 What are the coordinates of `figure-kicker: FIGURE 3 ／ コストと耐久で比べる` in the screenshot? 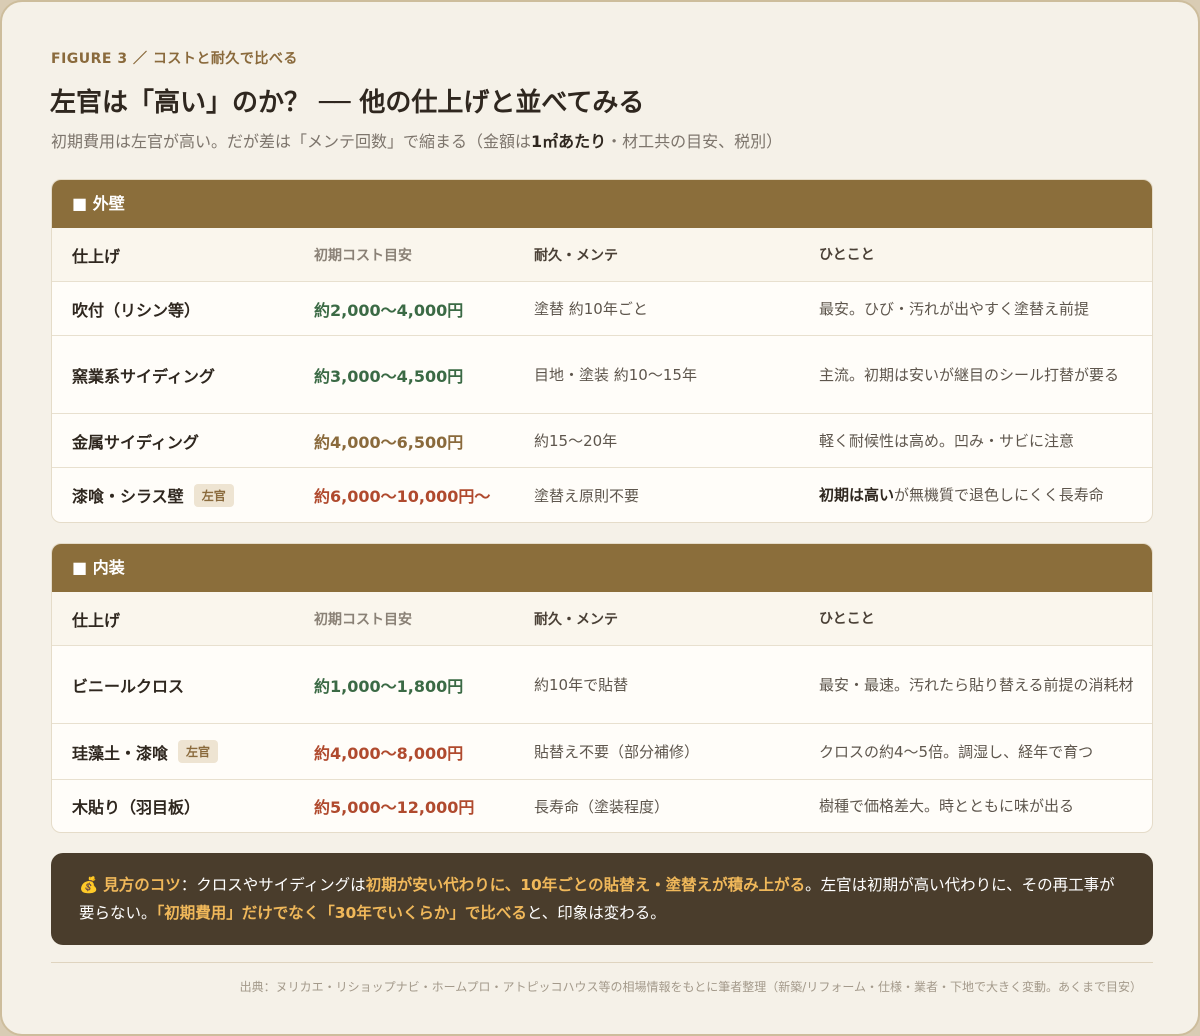 It's located at (174, 59).